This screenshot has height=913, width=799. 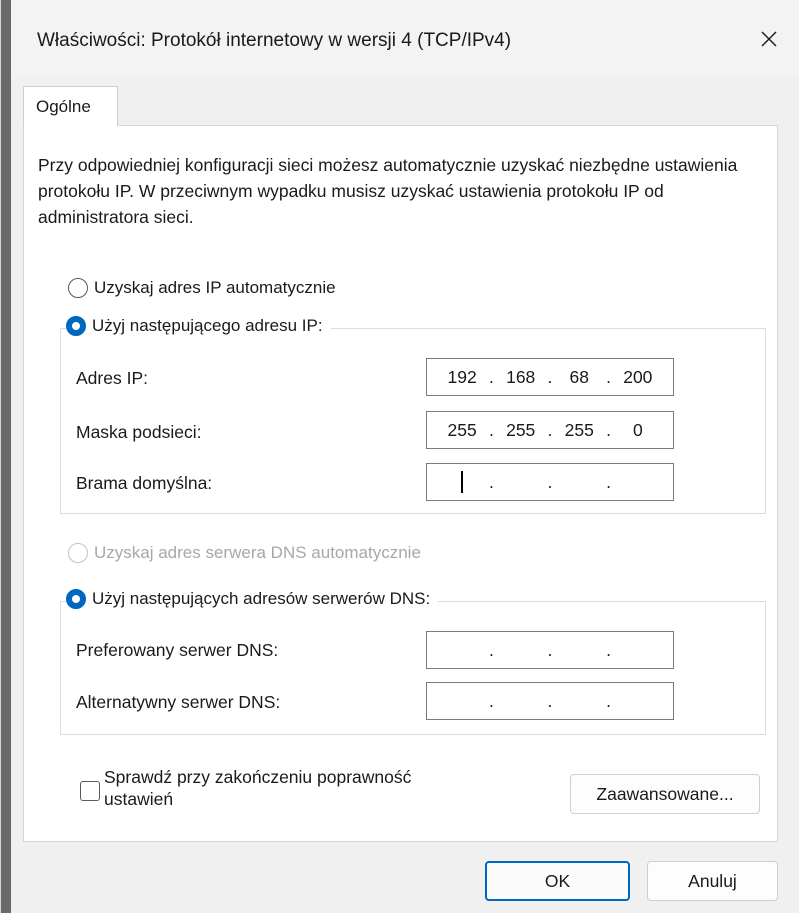 I want to click on text-caret, so click(x=462, y=482).